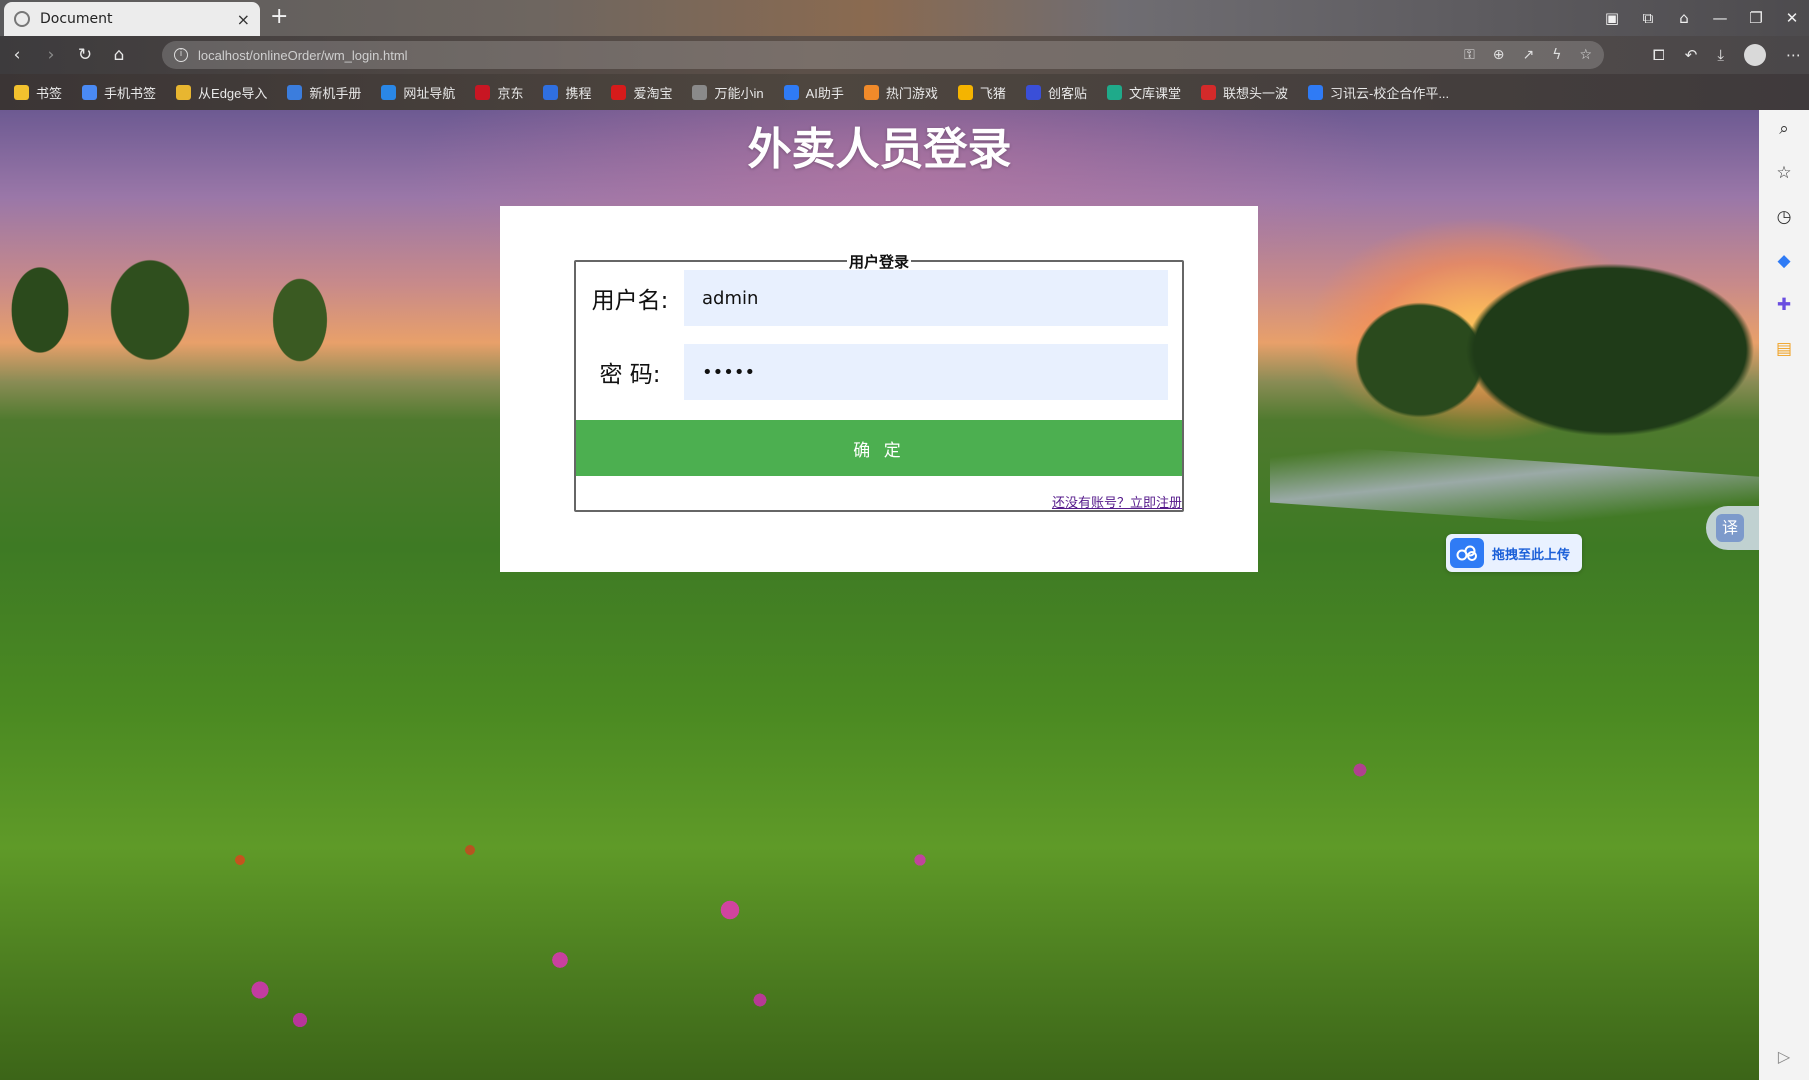  Describe the element at coordinates (243, 19) in the screenshot. I see `tab-close-icon: ×` at that location.